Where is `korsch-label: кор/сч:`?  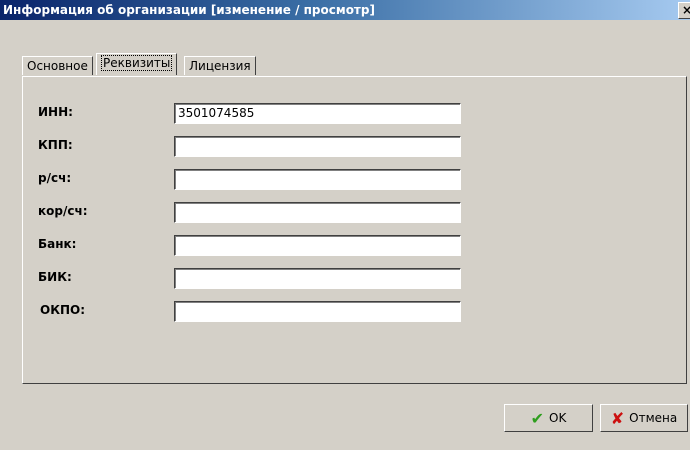 korsch-label: кор/сч: is located at coordinates (63, 211).